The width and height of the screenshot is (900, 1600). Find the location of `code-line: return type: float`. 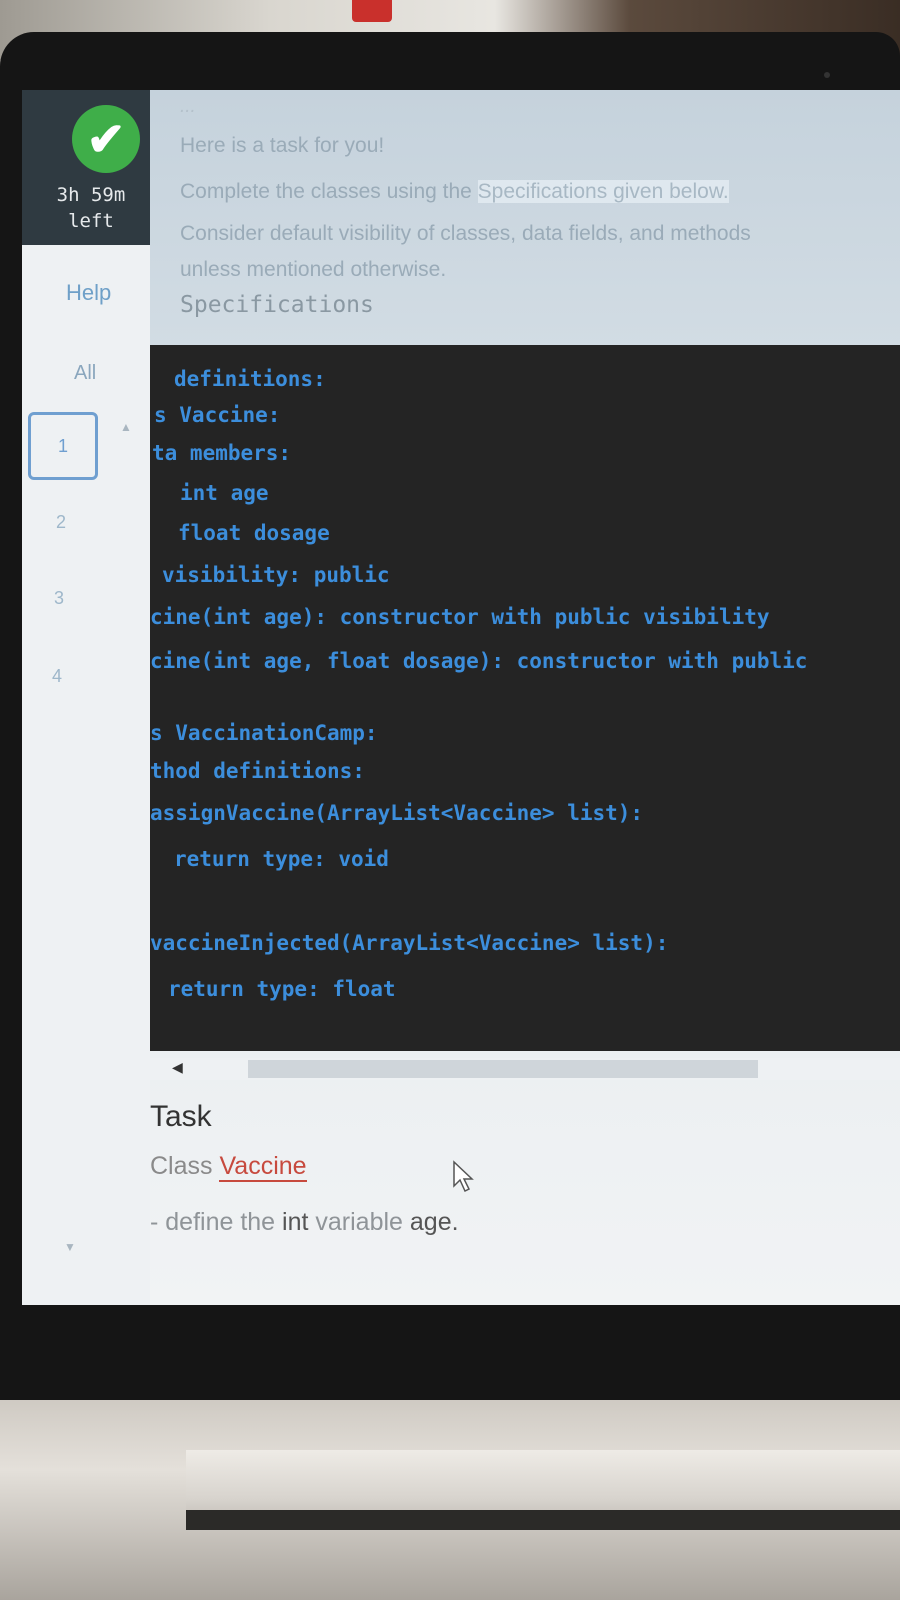

code-line: return type: float is located at coordinates (282, 989).